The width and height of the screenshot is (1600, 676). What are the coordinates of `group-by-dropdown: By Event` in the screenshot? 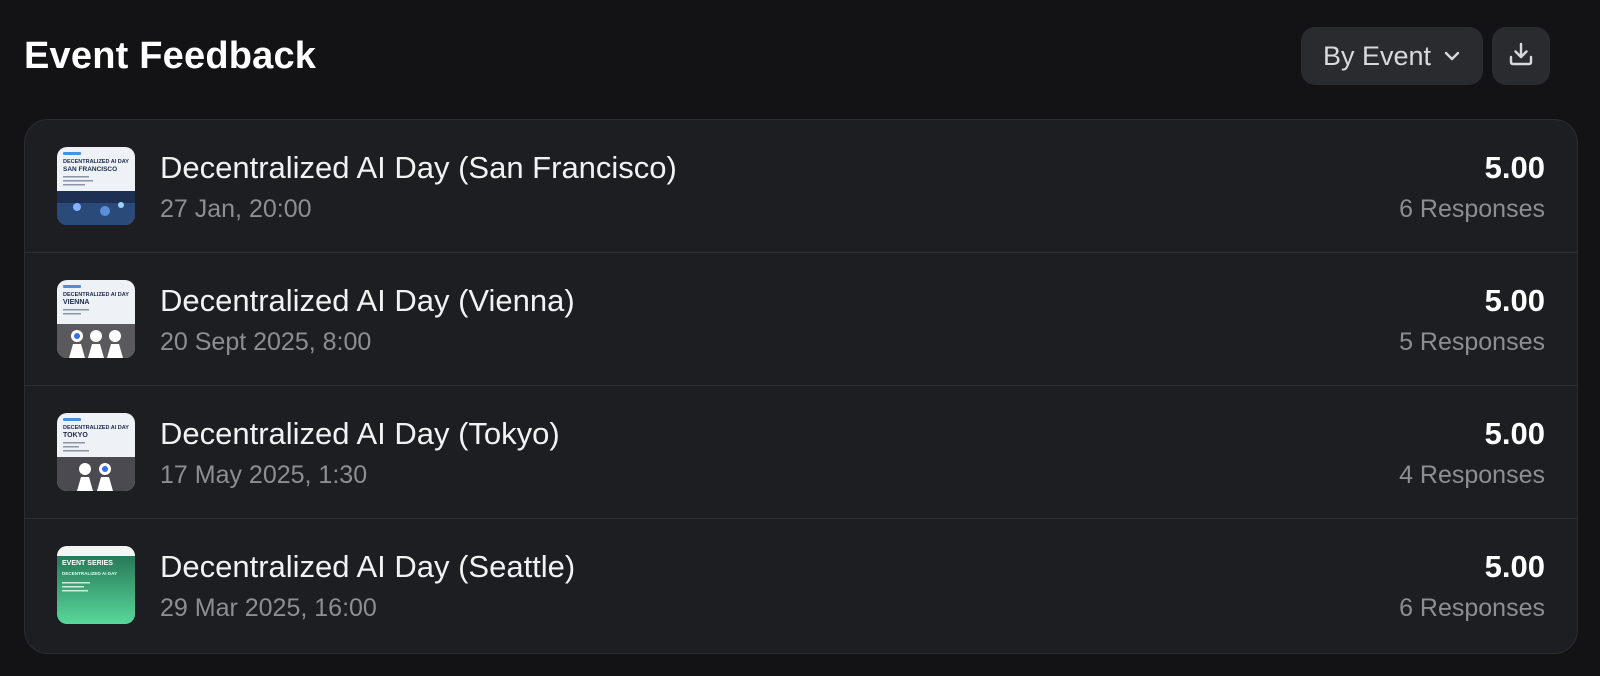 It's located at (1391, 56).